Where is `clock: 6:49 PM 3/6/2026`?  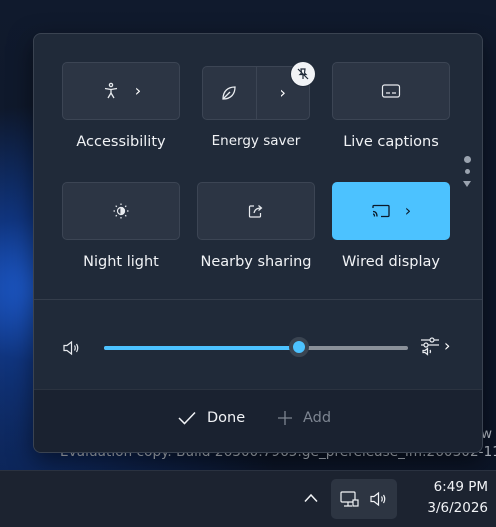 clock: 6:49 PM 3/6/2026 is located at coordinates (449, 498).